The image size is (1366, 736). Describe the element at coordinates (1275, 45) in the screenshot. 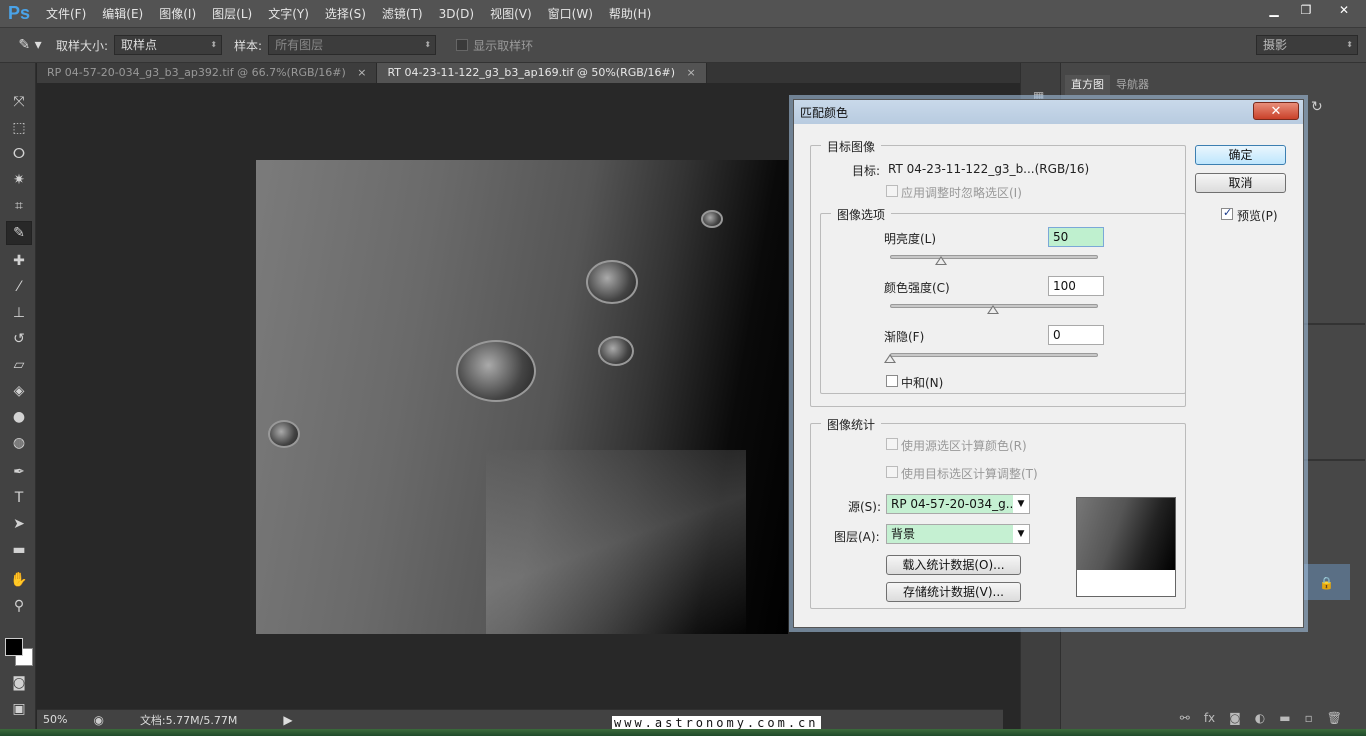

I see `workspace-value: 摄影` at that location.